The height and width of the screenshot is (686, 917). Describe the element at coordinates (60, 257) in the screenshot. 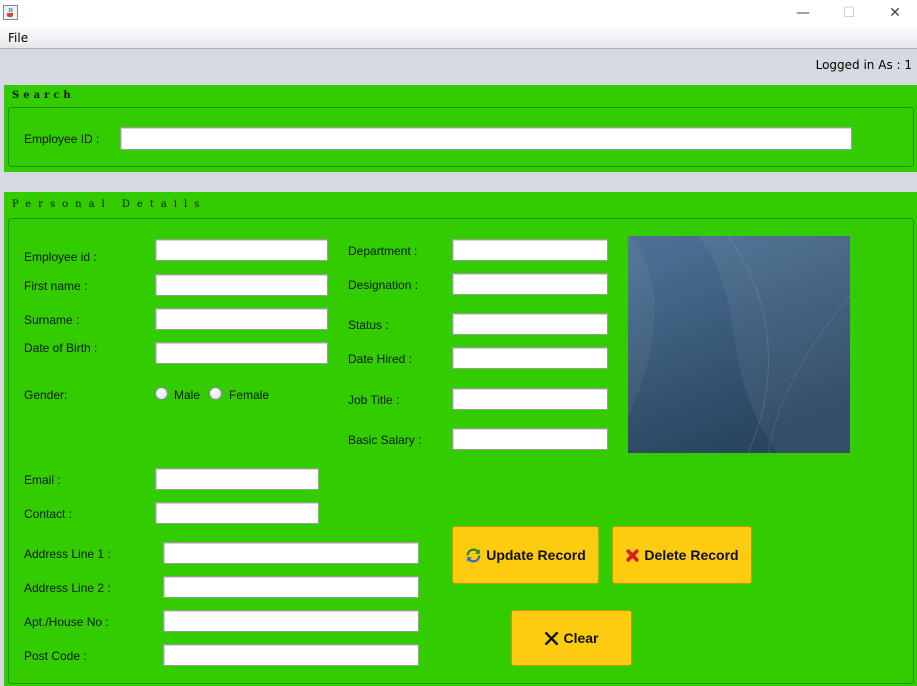

I see `employee-id-label: Employee id :` at that location.